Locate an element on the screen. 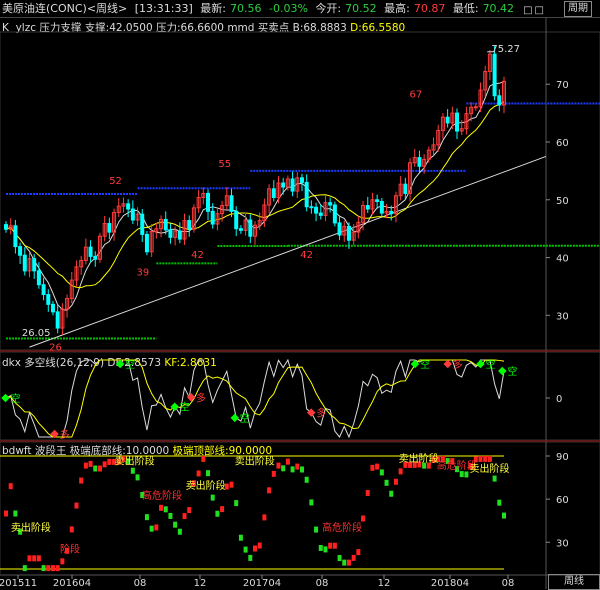 This screenshot has width=600, height=590. price-annotation-2: 52 is located at coordinates (115, 181).